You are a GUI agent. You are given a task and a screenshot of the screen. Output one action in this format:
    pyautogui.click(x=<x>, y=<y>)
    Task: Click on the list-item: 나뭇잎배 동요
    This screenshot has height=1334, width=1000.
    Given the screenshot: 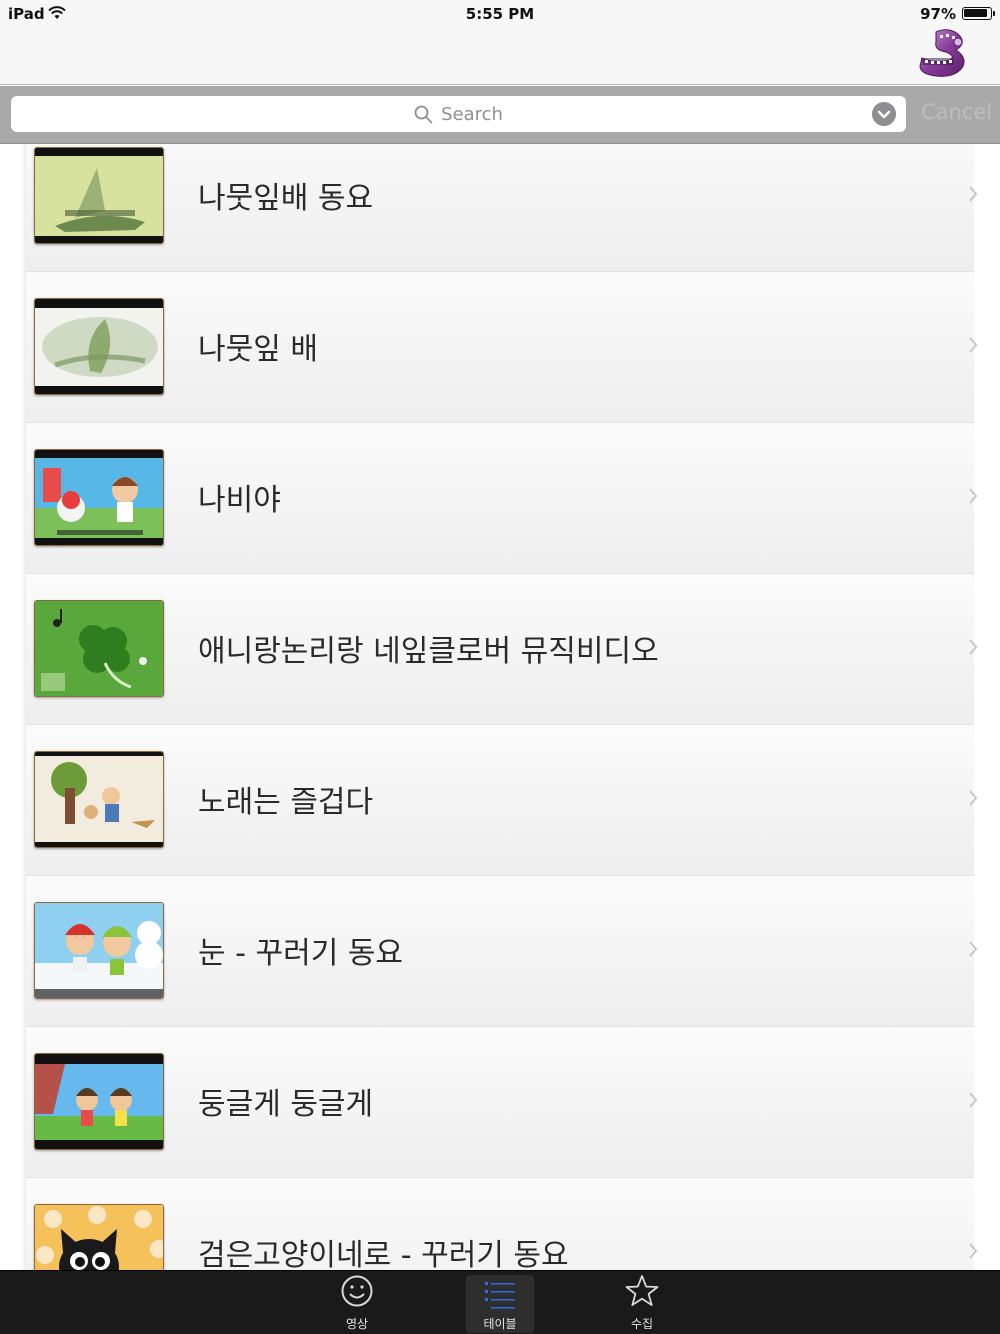 What is the action you would take?
    pyautogui.click(x=500, y=208)
    